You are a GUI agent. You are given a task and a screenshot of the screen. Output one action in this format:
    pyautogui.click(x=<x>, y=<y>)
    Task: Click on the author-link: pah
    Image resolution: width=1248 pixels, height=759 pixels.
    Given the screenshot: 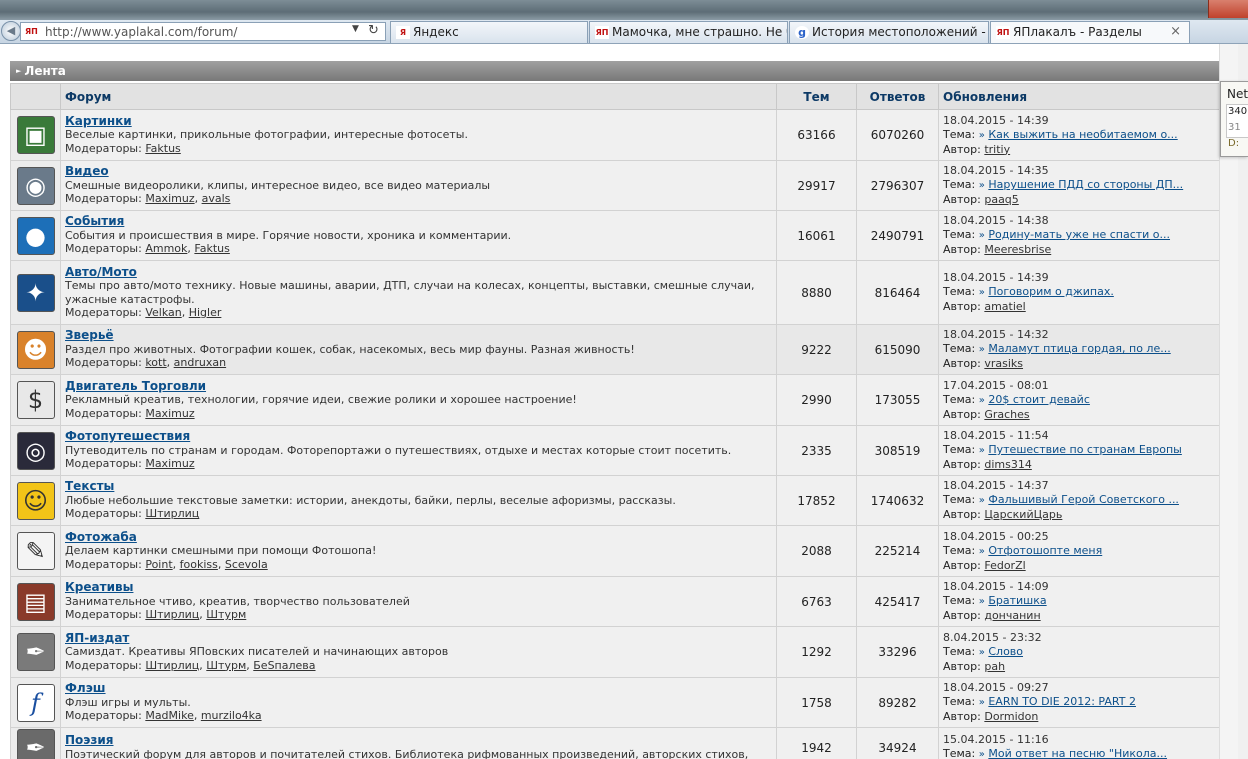 What is the action you would take?
    pyautogui.click(x=994, y=666)
    